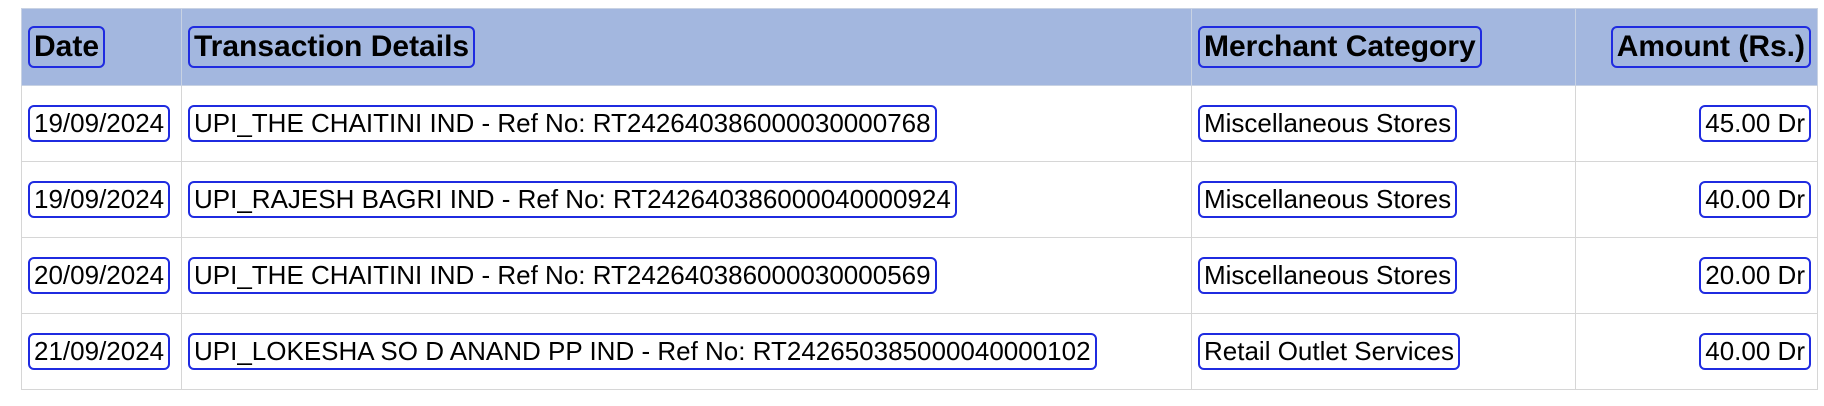  Describe the element at coordinates (1696, 275) in the screenshot. I see `amount-cell: 20.00 Dr` at that location.